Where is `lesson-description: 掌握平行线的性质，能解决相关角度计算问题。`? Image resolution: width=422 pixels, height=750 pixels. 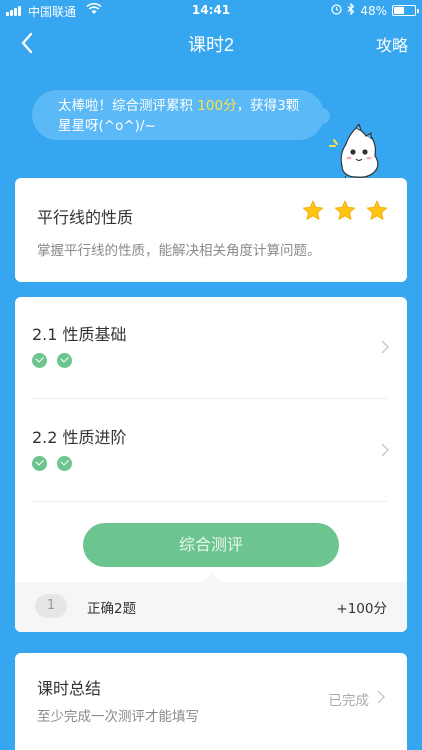 lesson-description: 掌握平行线的性质，能解决相关角度计算问题。 is located at coordinates (179, 251).